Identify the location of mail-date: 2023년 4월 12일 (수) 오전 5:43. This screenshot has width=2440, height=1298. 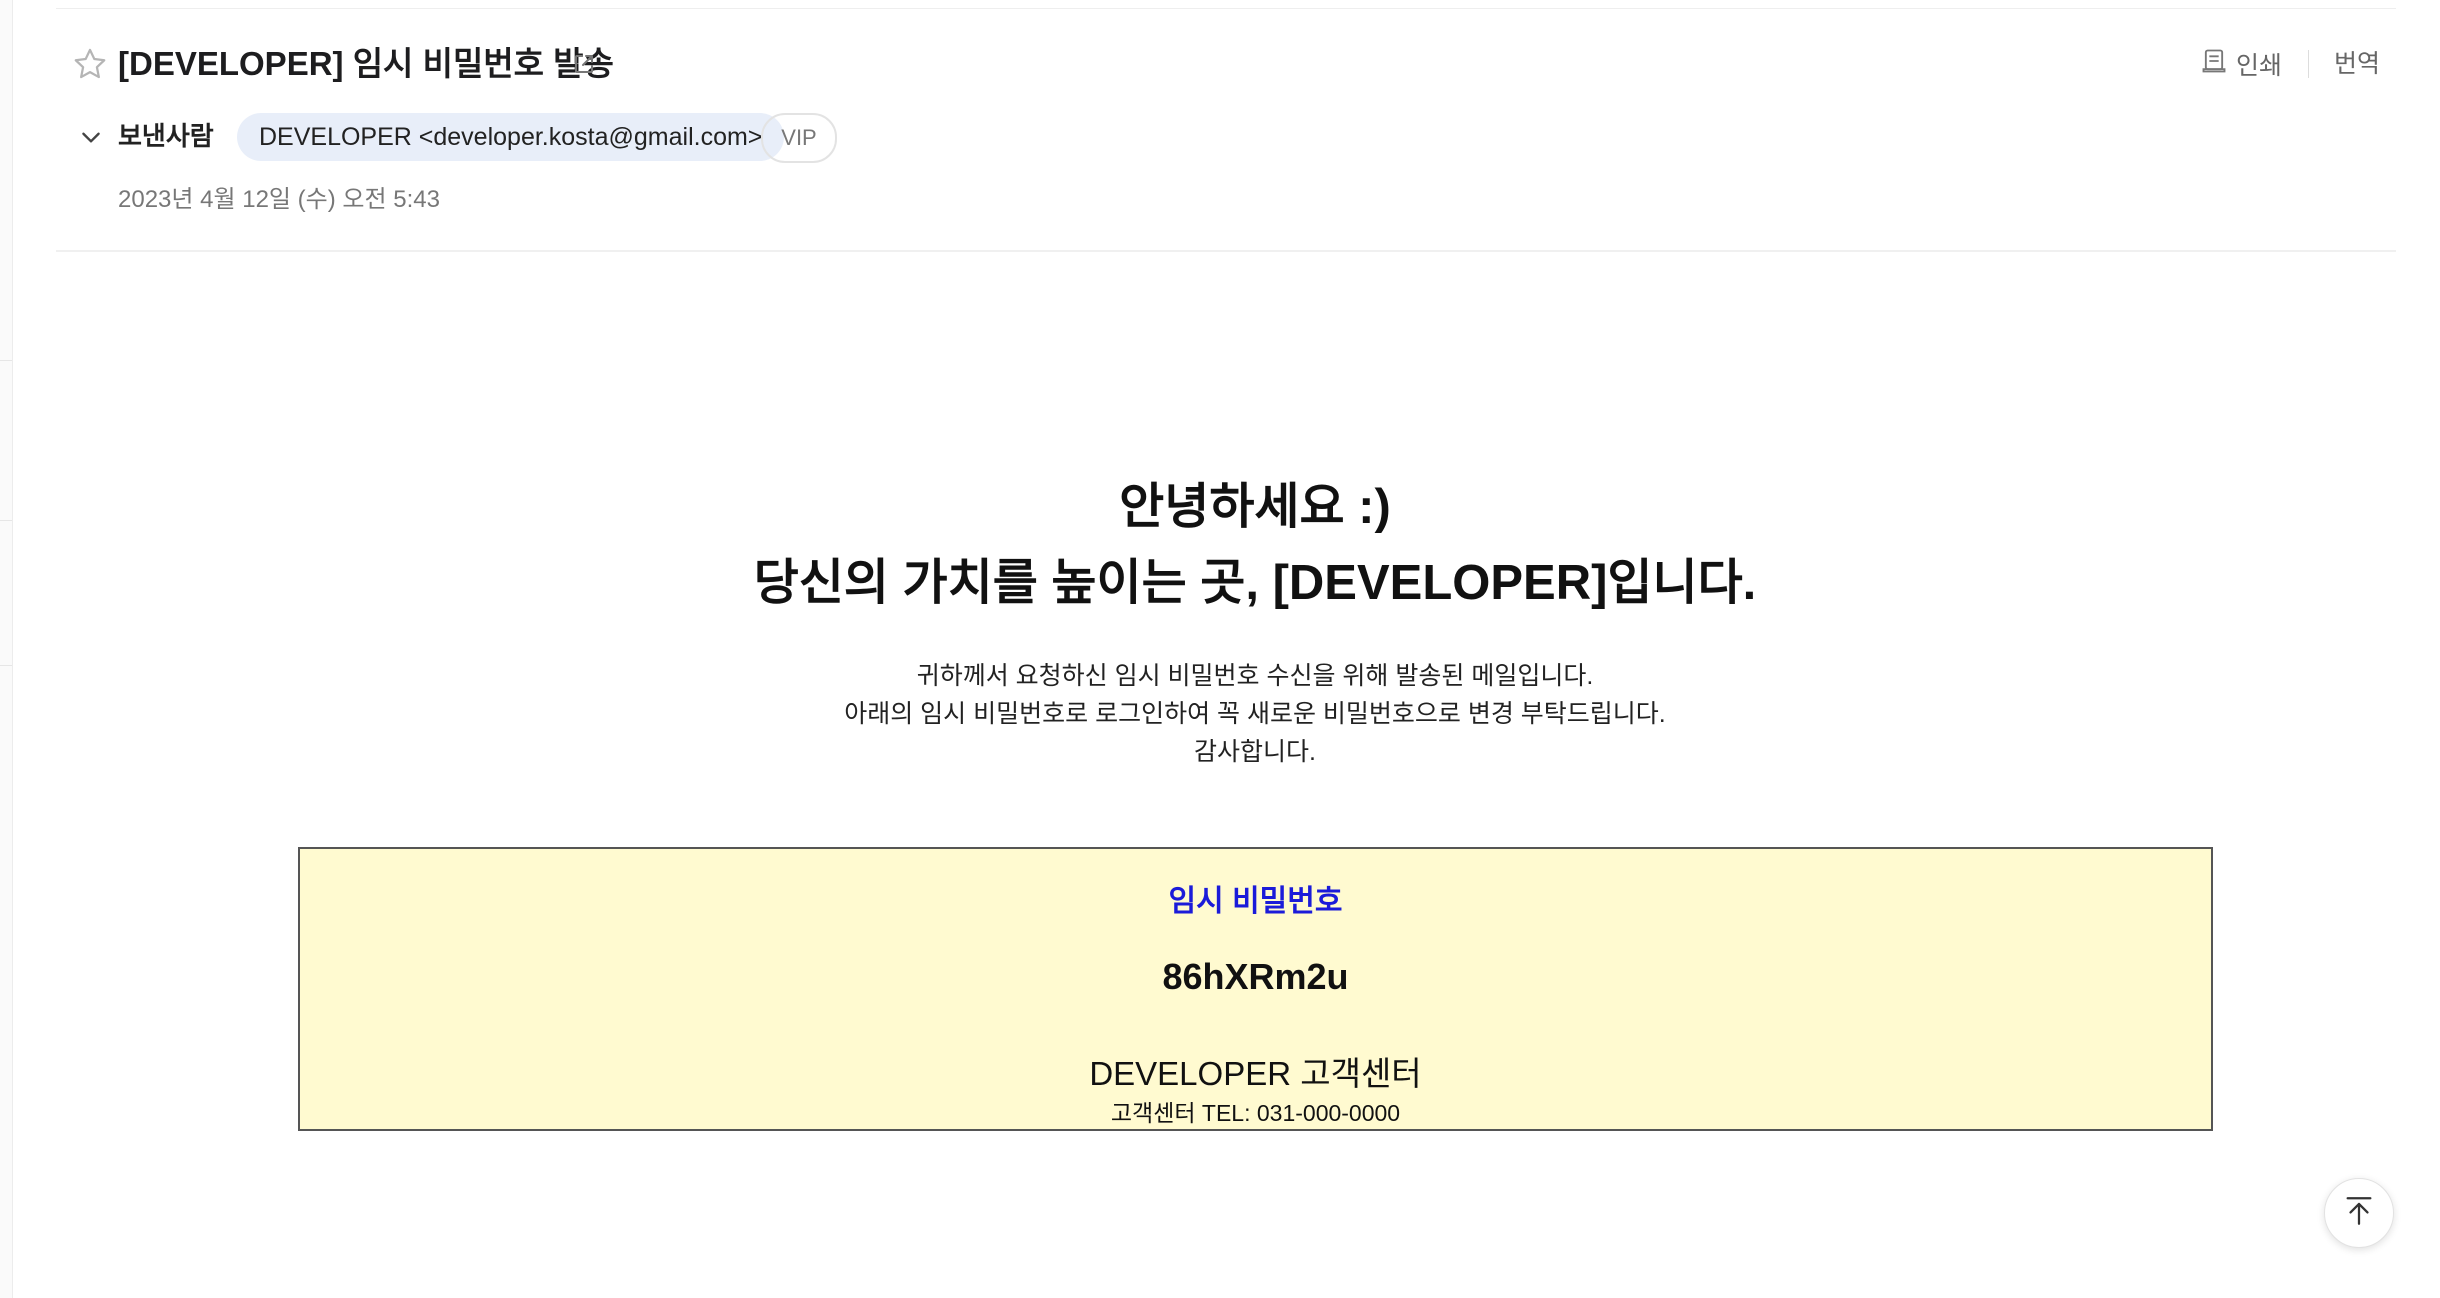
(279, 199).